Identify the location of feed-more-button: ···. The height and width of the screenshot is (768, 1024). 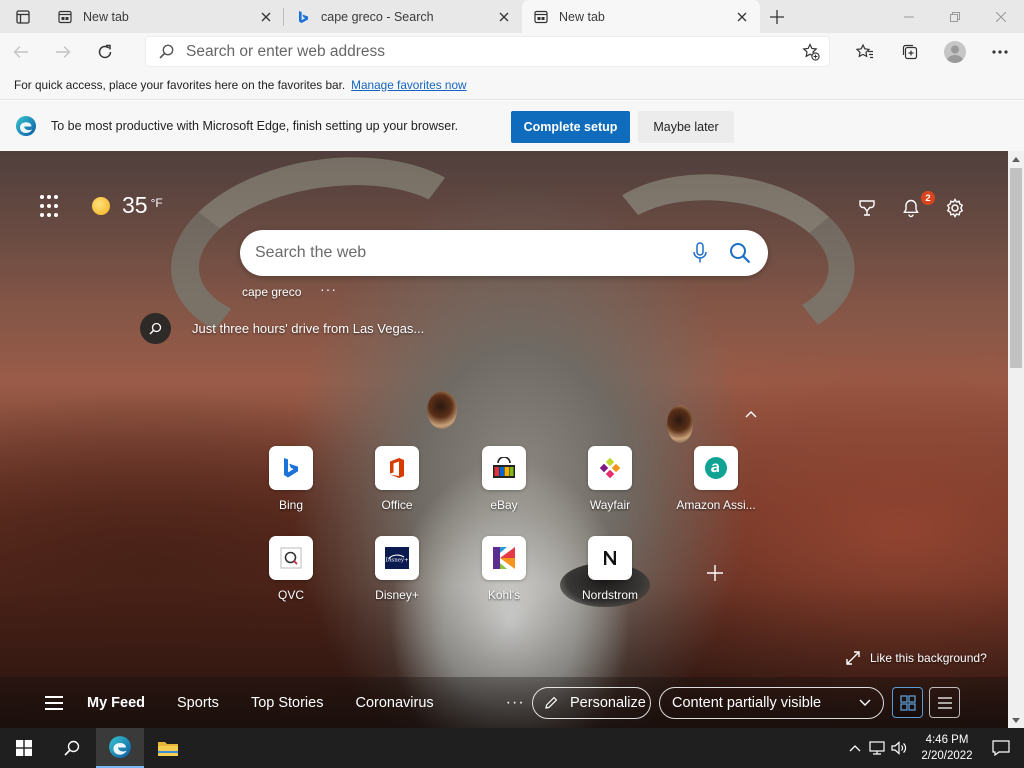
(515, 703).